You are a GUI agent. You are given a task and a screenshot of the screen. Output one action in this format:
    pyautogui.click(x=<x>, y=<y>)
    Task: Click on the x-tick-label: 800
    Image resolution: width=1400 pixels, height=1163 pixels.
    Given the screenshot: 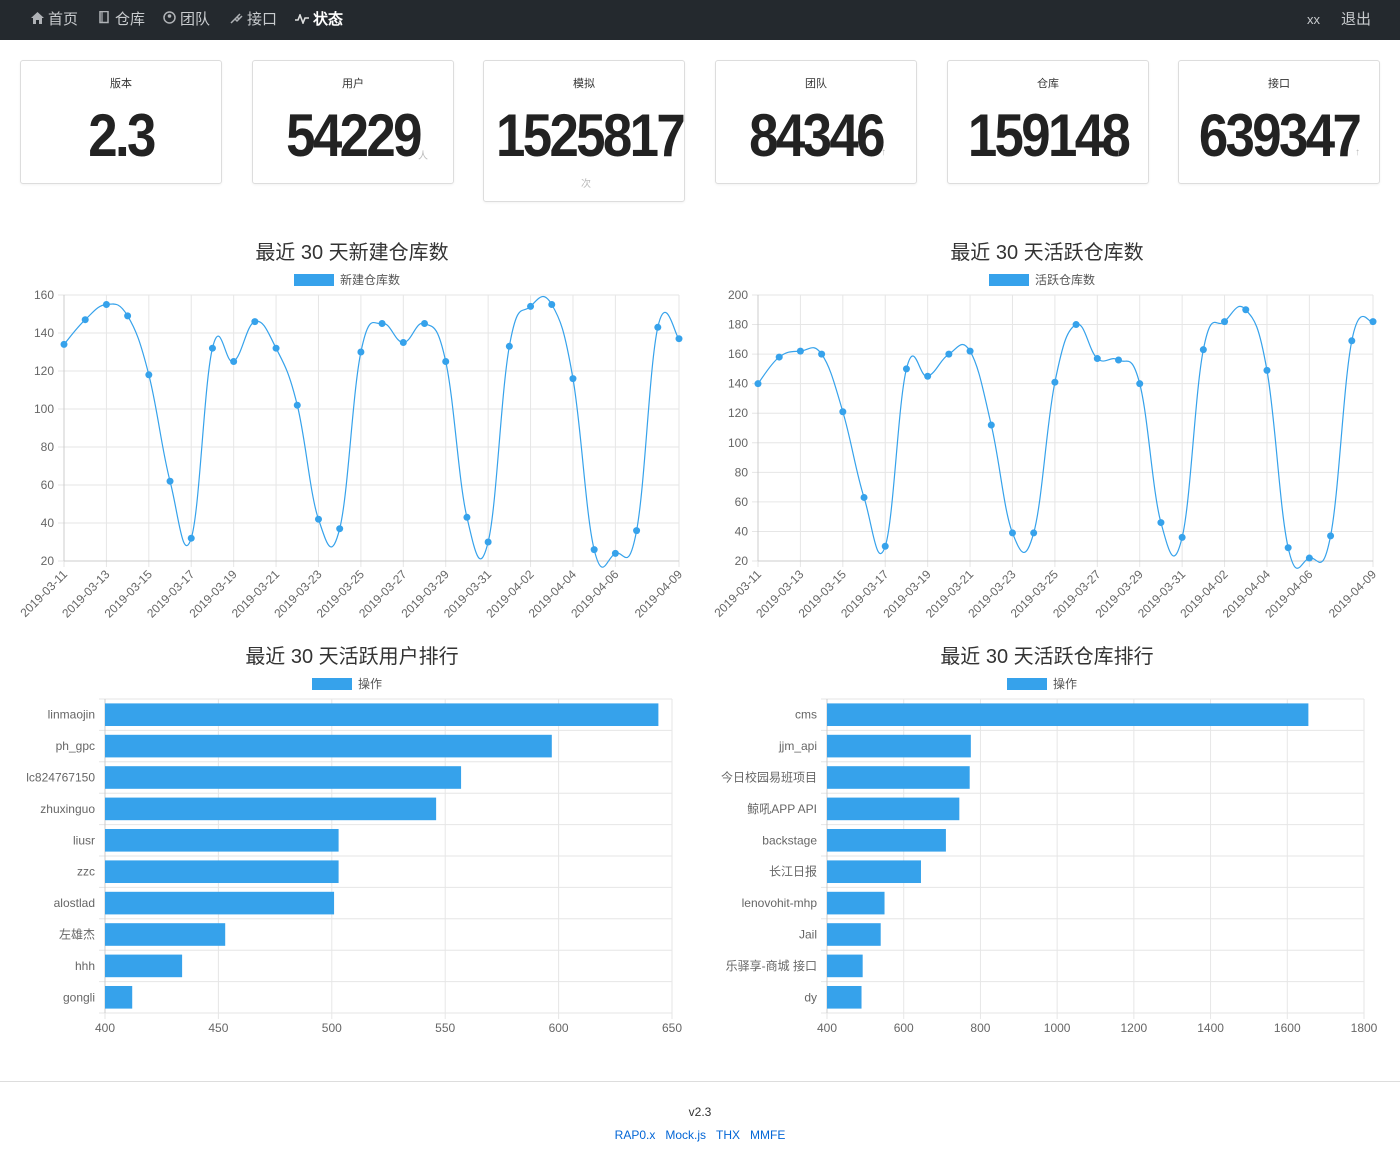 What is the action you would take?
    pyautogui.click(x=980, y=1028)
    